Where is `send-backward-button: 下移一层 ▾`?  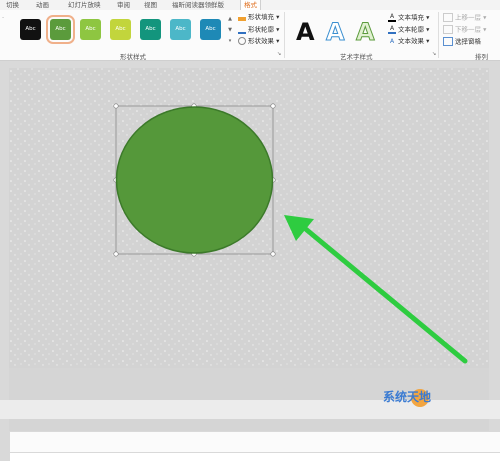
send-backward-button: 下移一层 ▾ is located at coordinates (464, 29).